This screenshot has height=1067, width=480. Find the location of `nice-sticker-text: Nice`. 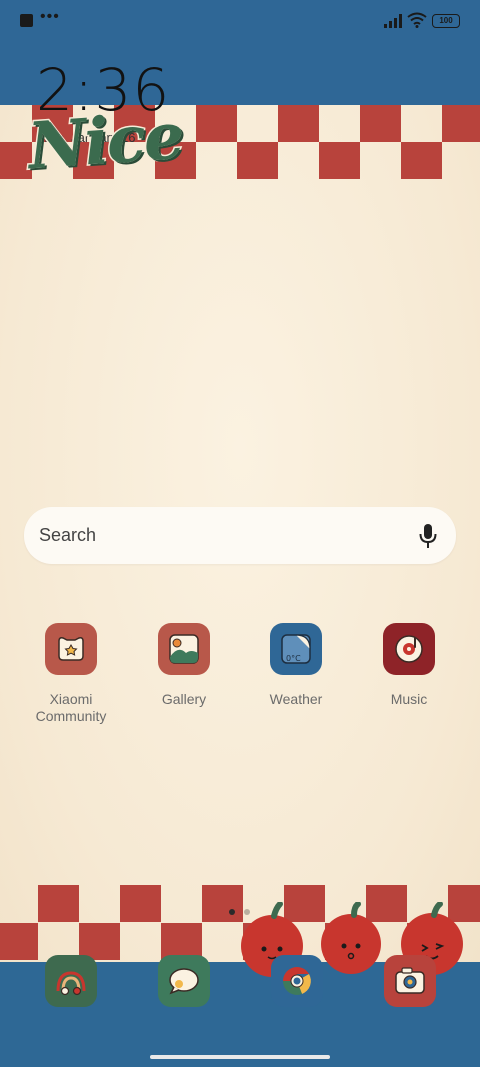

nice-sticker-text: Nice is located at coordinates (105, 141).